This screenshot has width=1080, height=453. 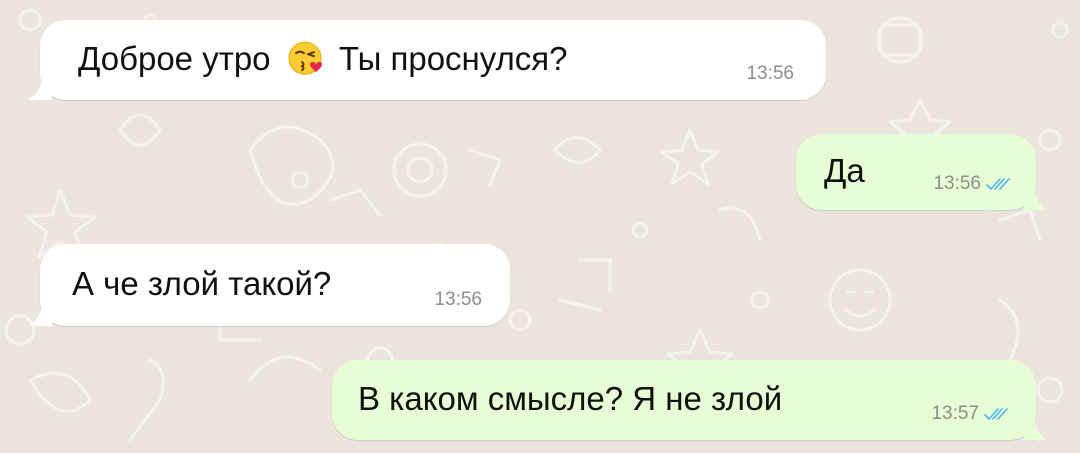 What do you see at coordinates (844, 171) in the screenshot?
I see `message-text: Да` at bounding box center [844, 171].